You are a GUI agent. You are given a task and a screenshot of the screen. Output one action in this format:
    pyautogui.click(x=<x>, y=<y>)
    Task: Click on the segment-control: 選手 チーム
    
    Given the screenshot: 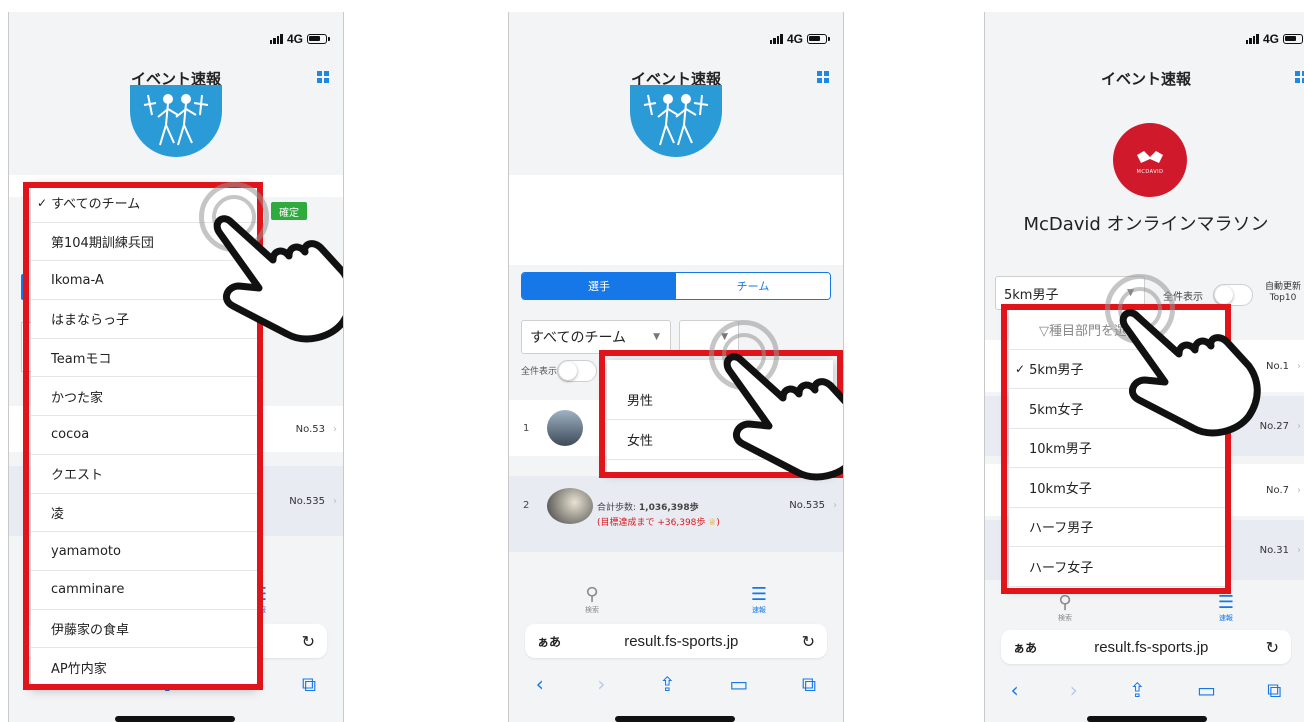 What is the action you would take?
    pyautogui.click(x=676, y=286)
    